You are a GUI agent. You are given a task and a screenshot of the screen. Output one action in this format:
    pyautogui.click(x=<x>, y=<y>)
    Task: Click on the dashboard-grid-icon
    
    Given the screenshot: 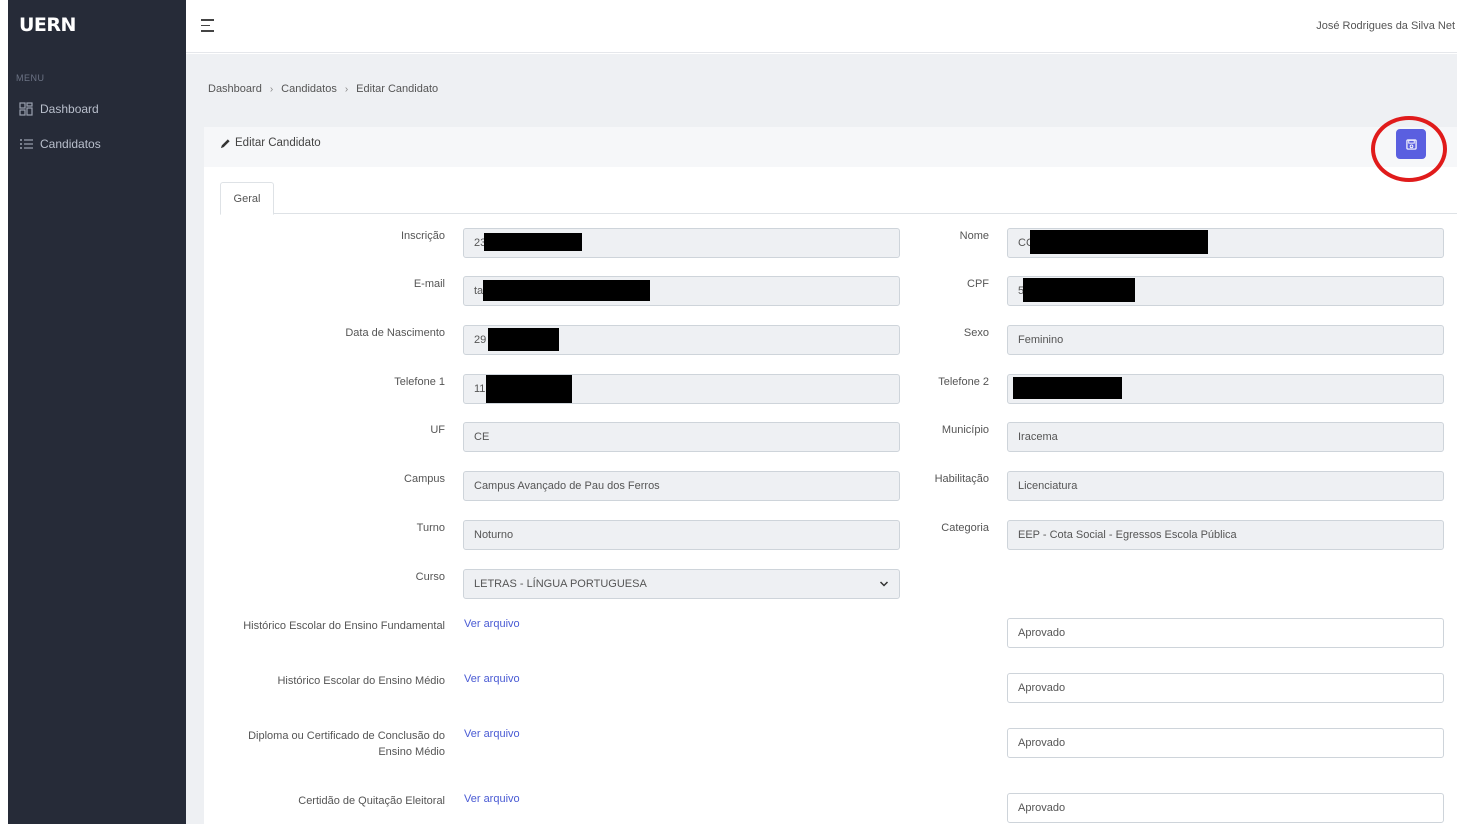 What is the action you would take?
    pyautogui.click(x=26, y=109)
    